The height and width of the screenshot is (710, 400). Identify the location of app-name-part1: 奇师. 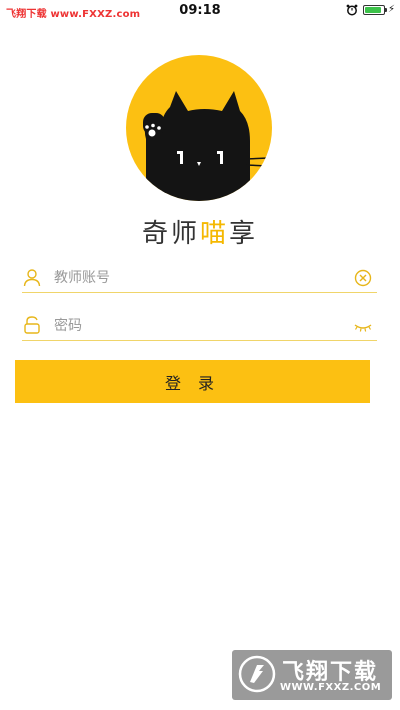
(170, 234).